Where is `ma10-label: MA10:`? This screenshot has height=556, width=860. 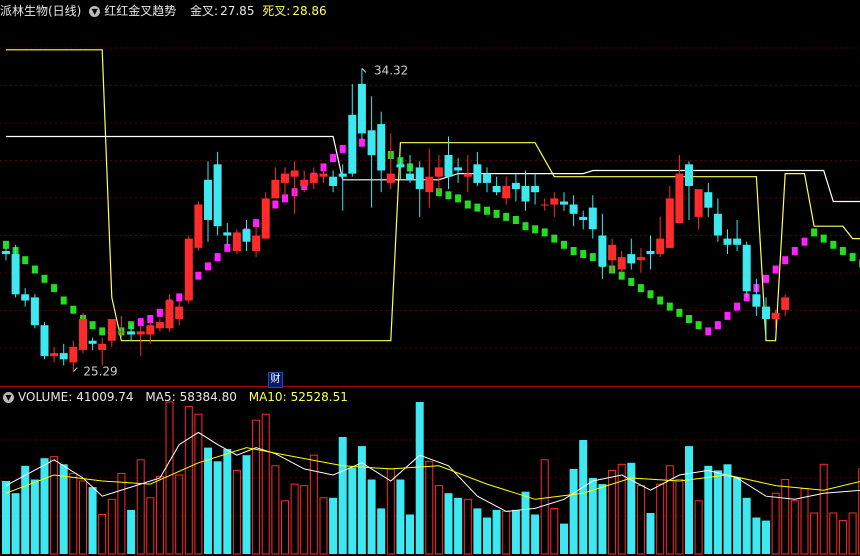
ma10-label: MA10: is located at coordinates (267, 397).